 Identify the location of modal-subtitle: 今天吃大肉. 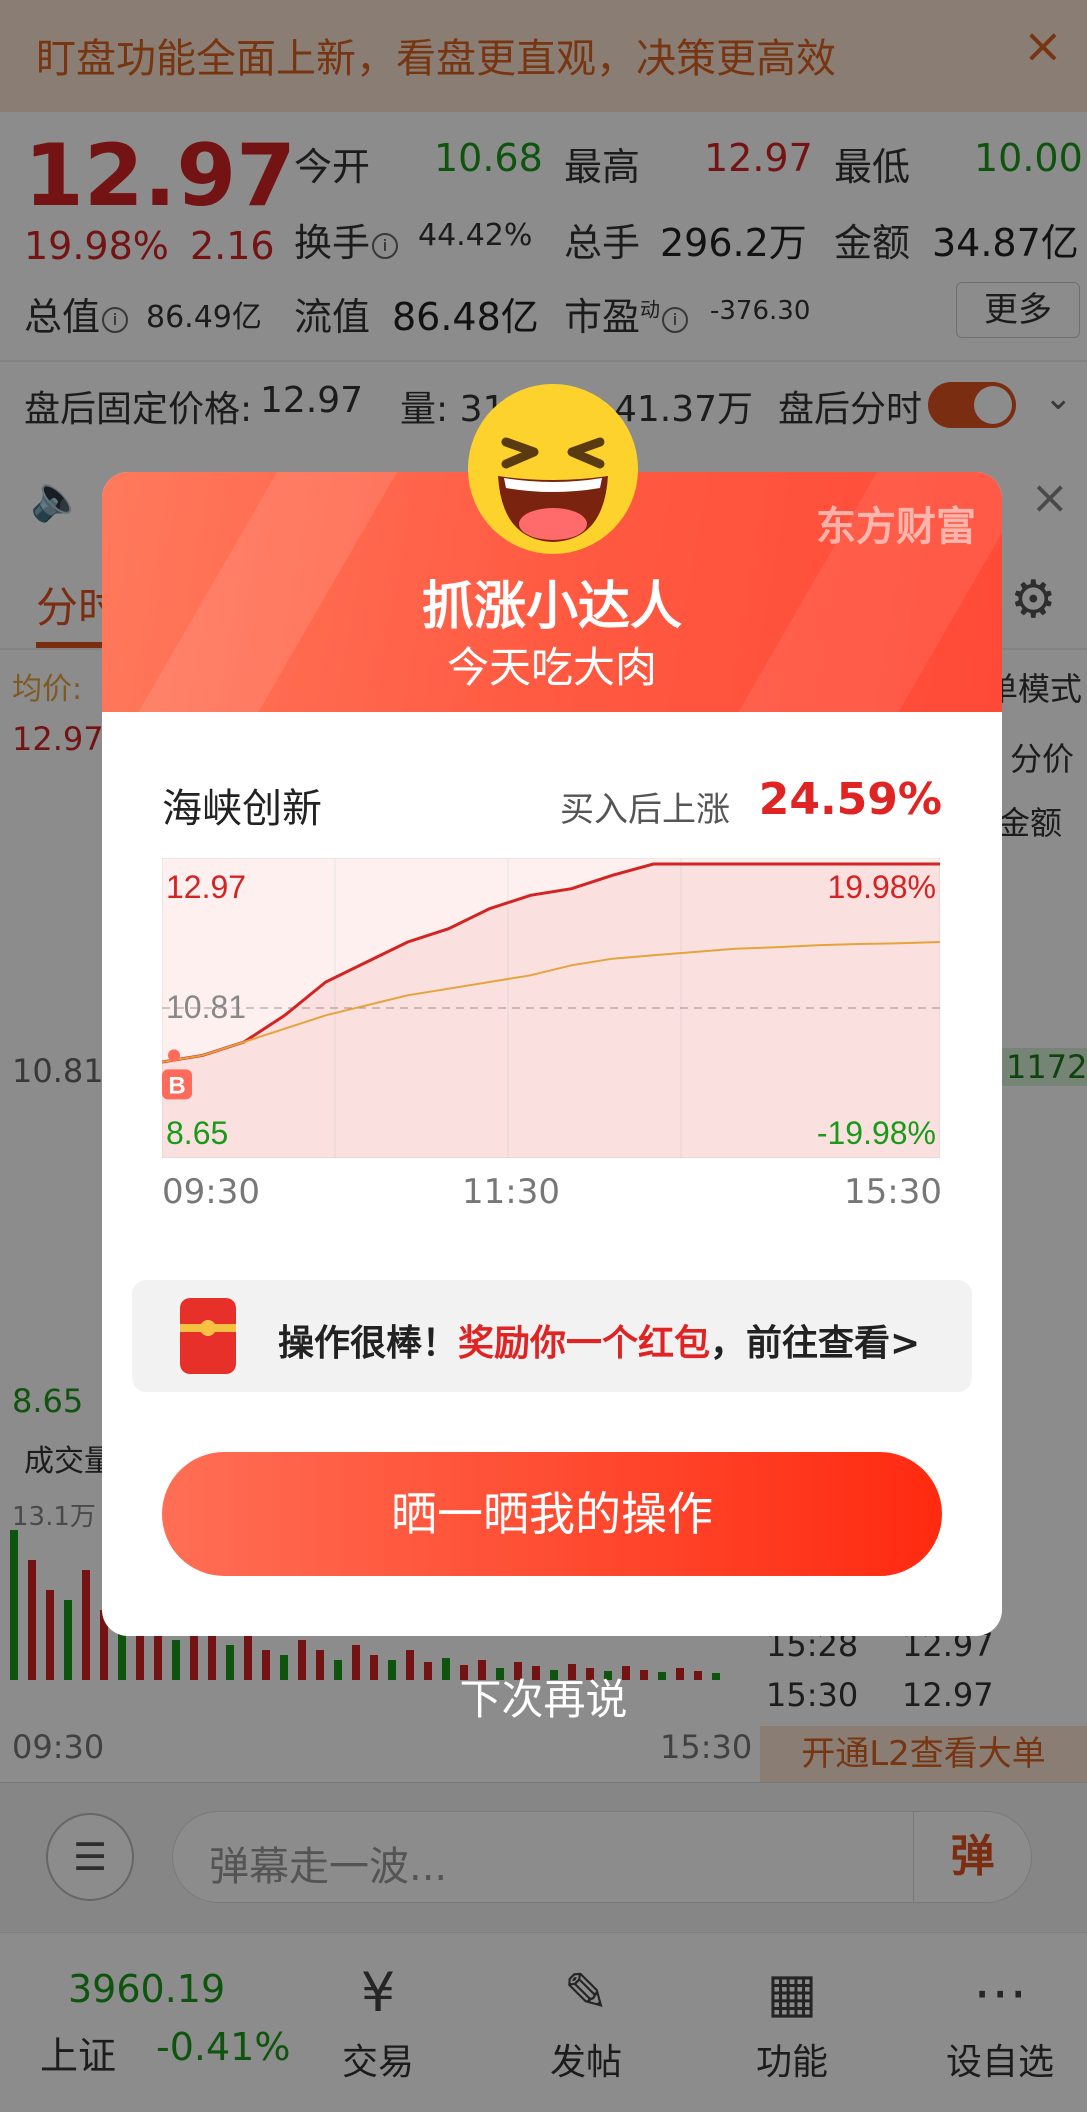
(551, 667).